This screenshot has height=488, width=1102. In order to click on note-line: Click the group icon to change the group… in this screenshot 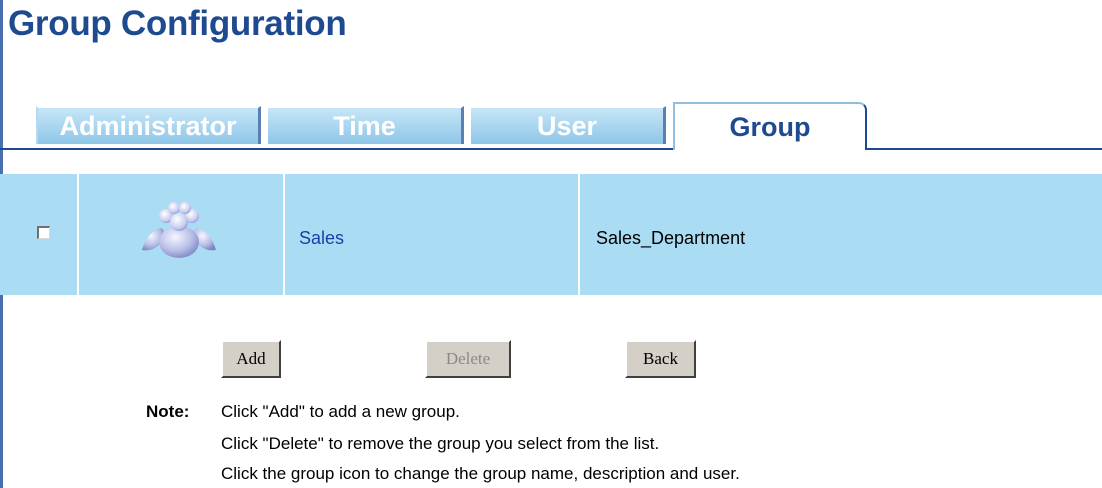, I will do `click(480, 473)`.